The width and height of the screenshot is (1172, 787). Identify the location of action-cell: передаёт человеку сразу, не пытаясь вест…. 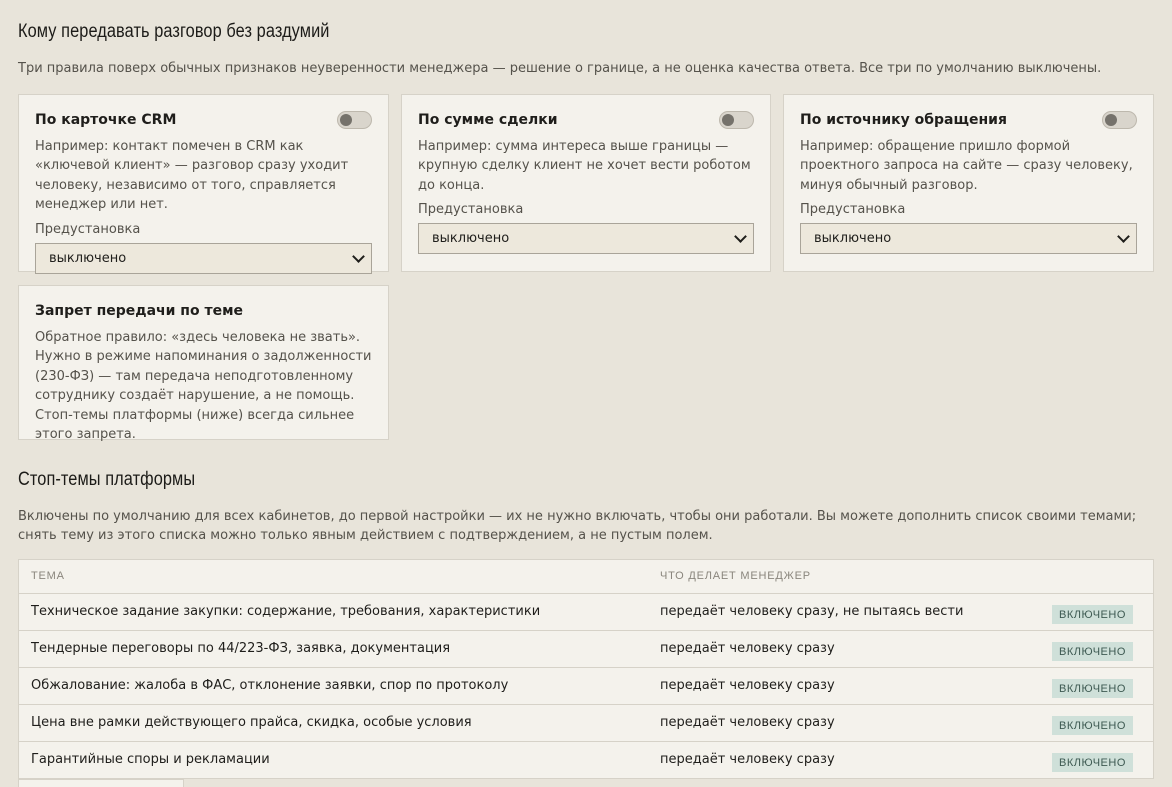
(812, 611).